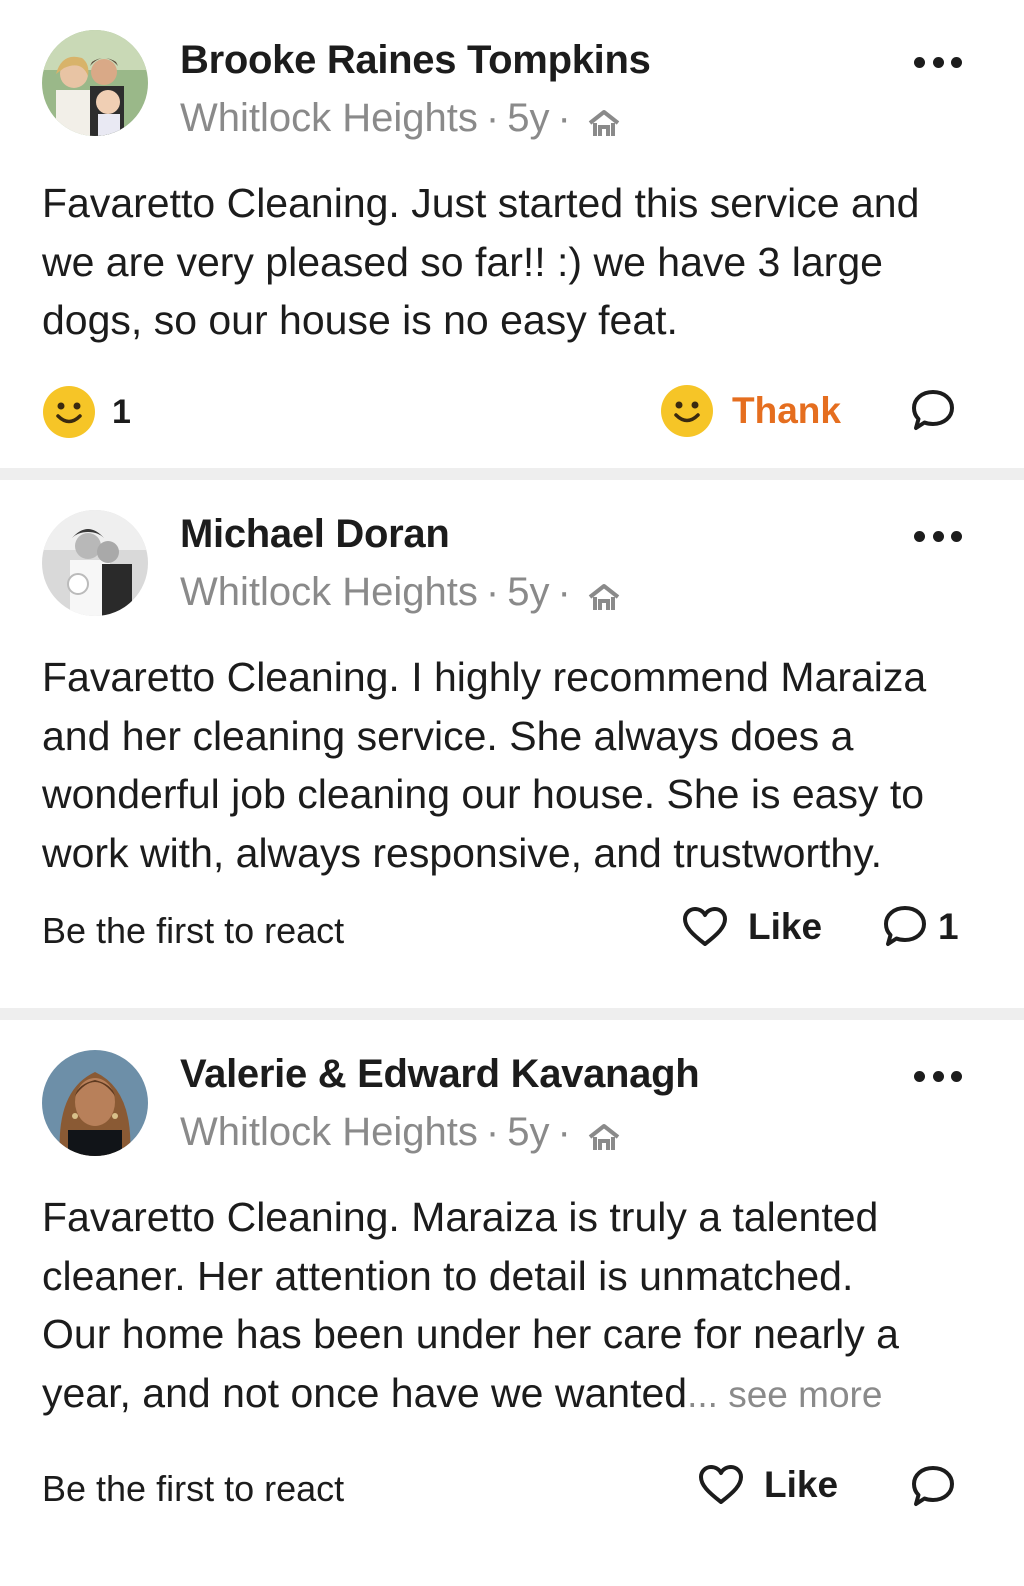  Describe the element at coordinates (440, 1074) in the screenshot. I see `post-author: Valerie & Edward Kavanagh` at that location.